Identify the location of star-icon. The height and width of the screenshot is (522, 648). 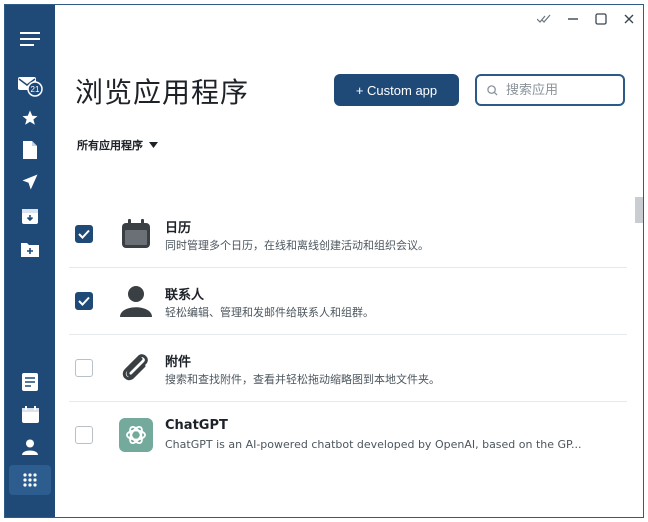
(30, 118).